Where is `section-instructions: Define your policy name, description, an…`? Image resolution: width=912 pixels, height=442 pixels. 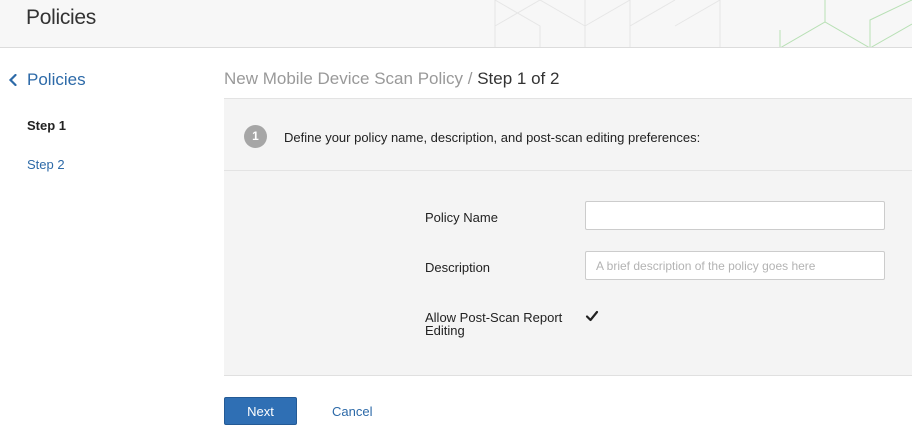
section-instructions: Define your policy name, description, an… is located at coordinates (492, 137).